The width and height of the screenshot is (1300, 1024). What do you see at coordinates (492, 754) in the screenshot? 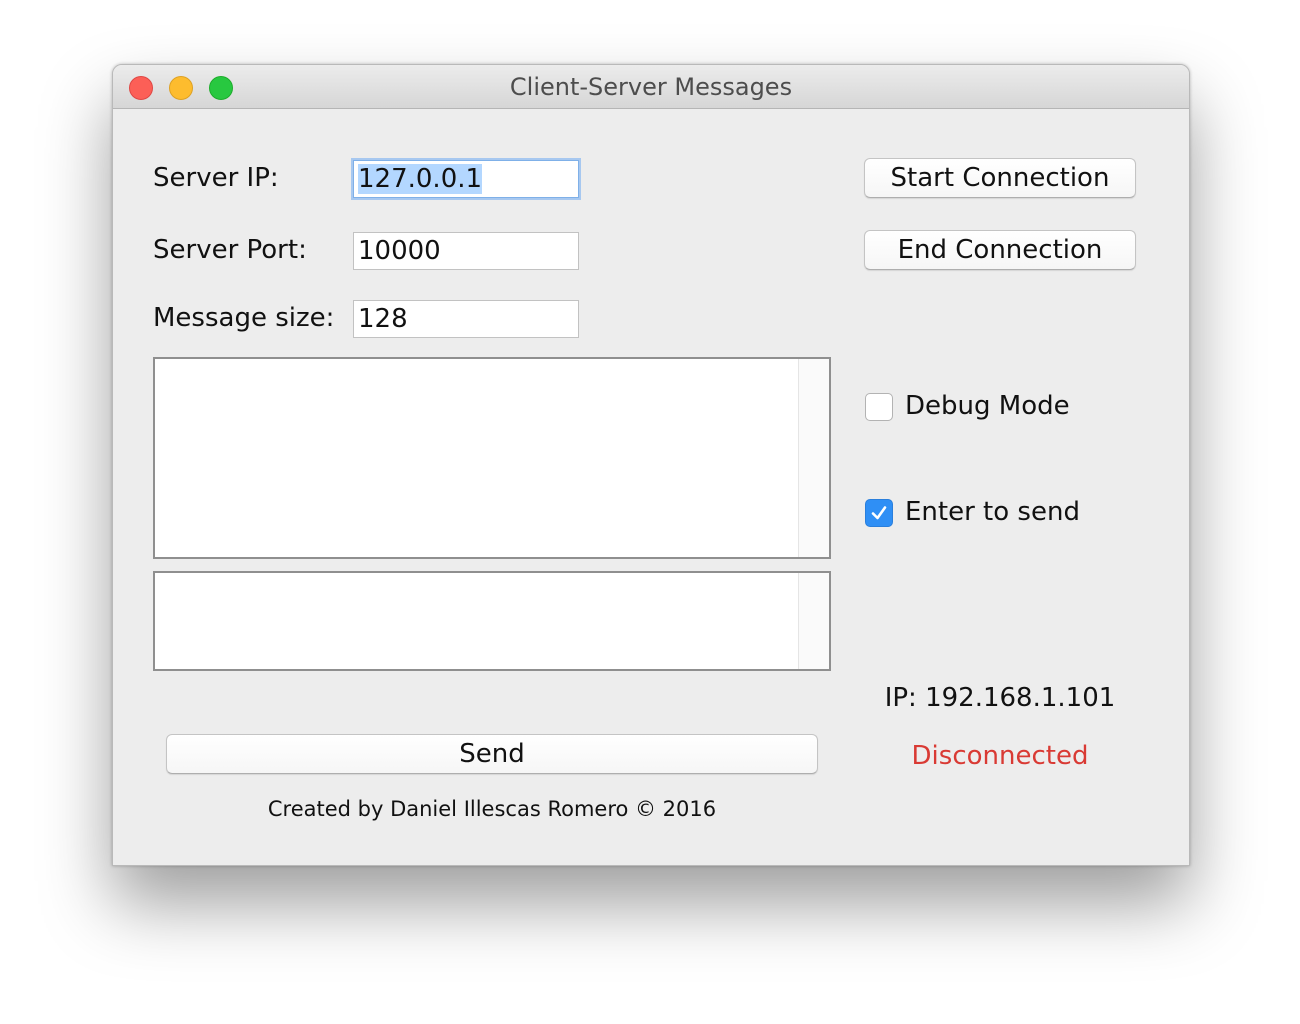
I see `send-button: Send` at bounding box center [492, 754].